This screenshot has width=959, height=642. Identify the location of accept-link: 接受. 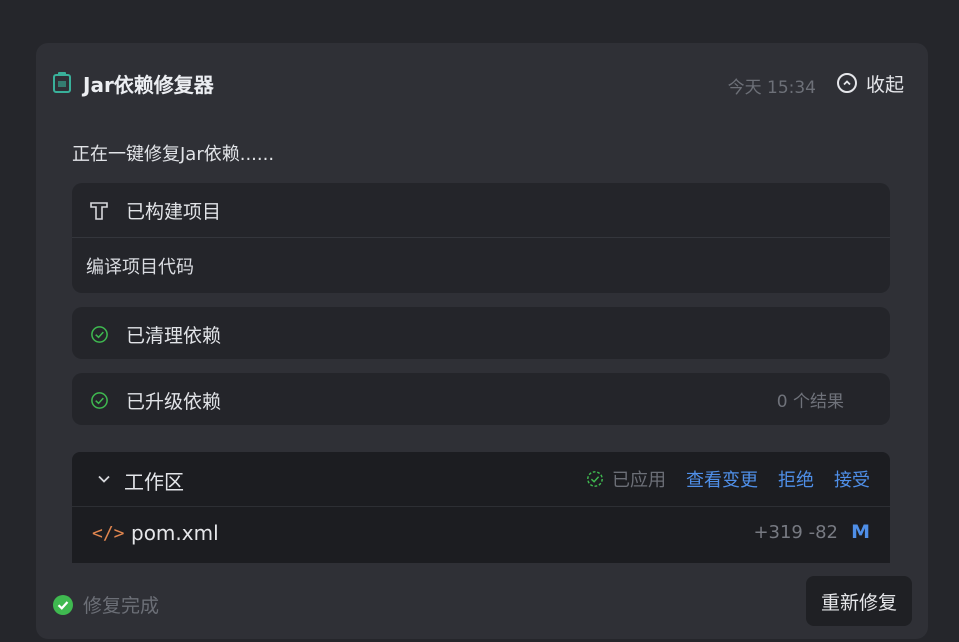
(852, 479).